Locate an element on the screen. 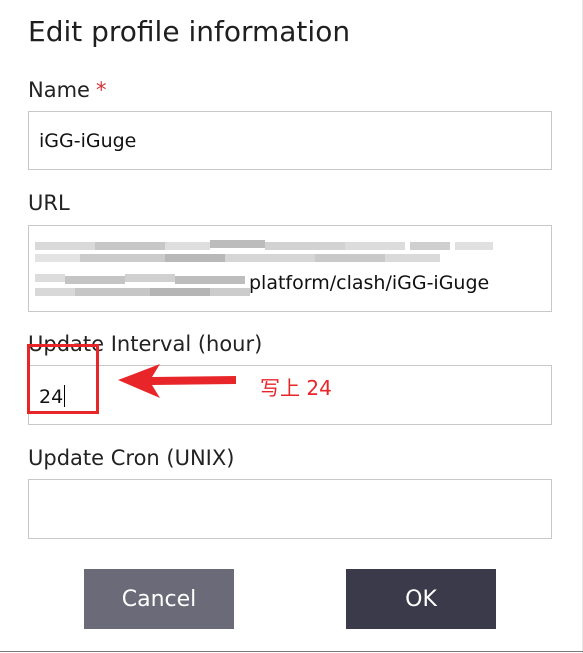  ok-button: OK is located at coordinates (421, 599).